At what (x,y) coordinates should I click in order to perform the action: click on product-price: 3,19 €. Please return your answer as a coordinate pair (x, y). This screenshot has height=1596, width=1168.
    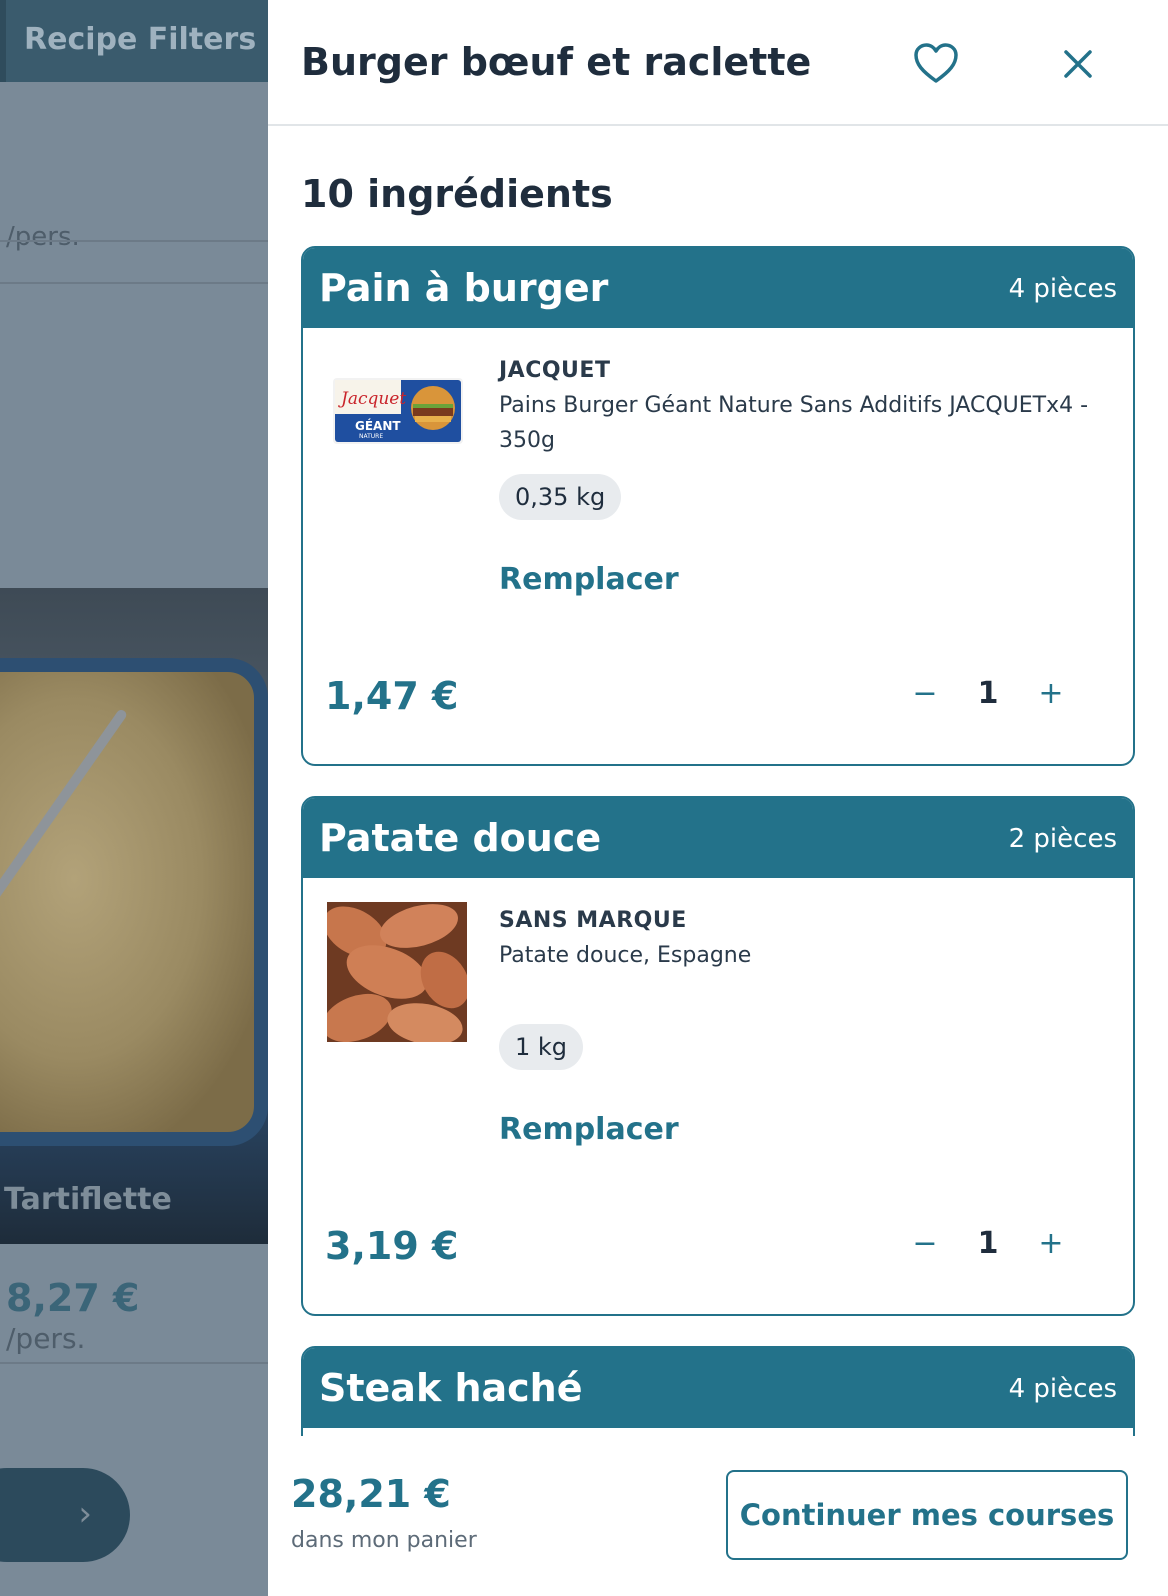
    Looking at the image, I should click on (392, 1246).